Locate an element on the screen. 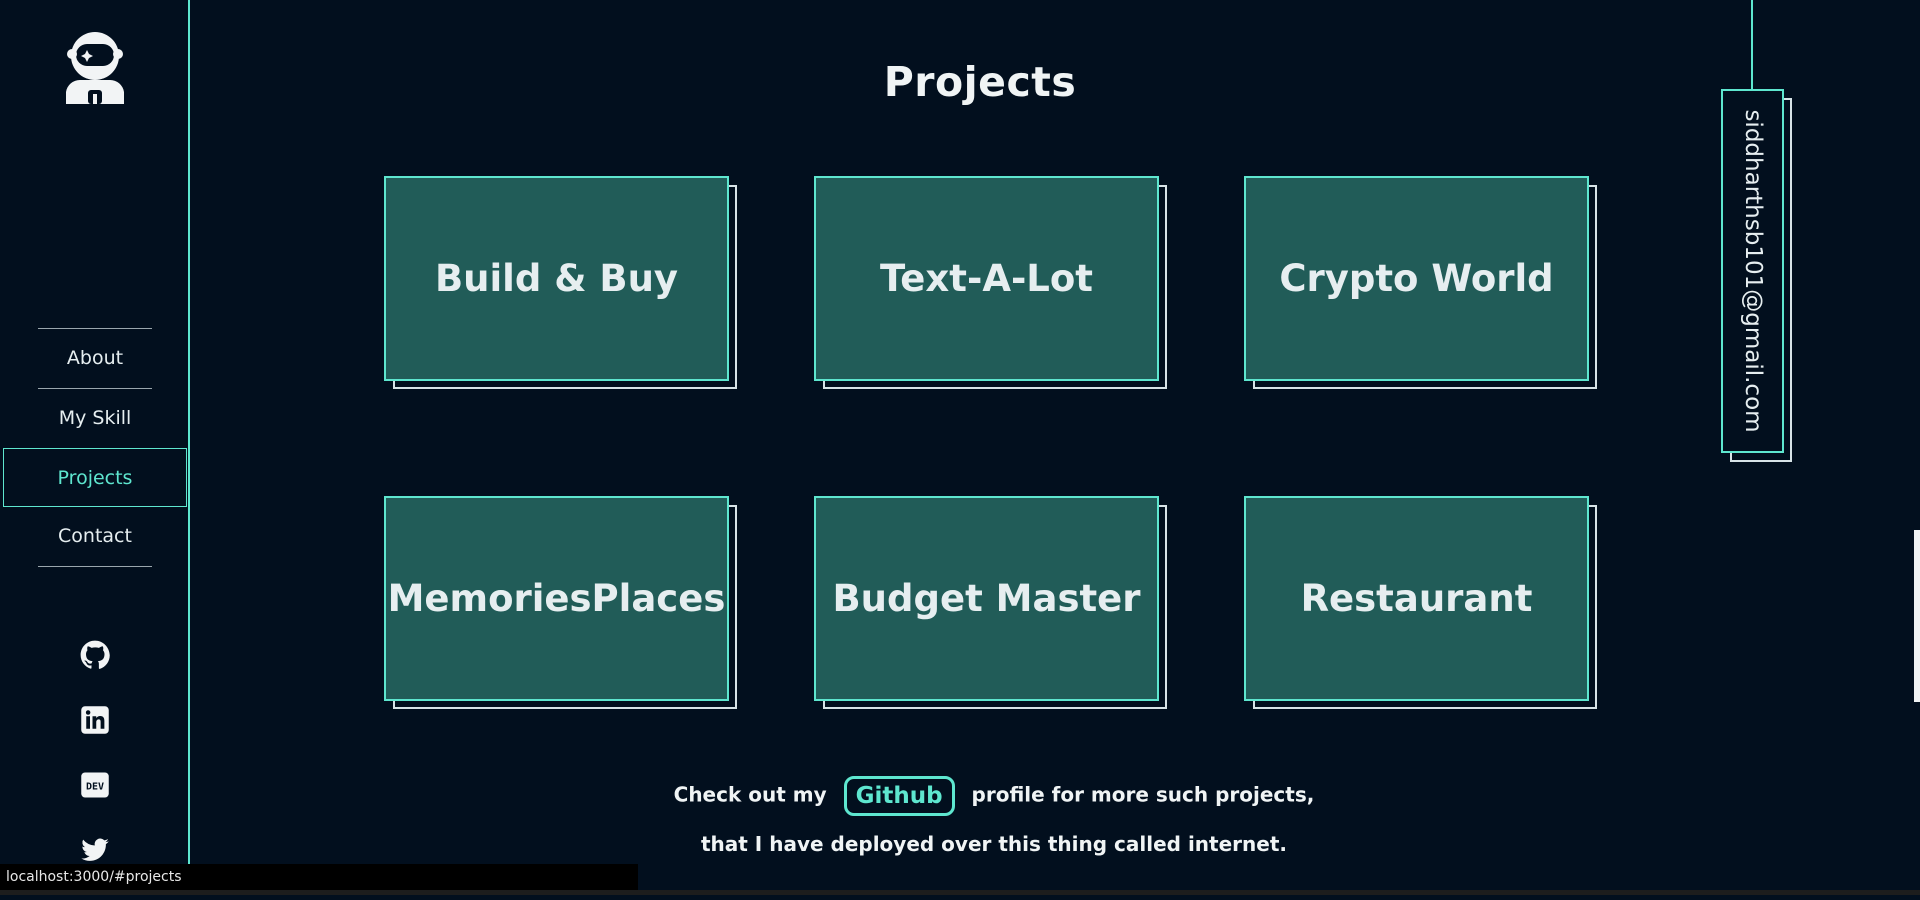 The height and width of the screenshot is (900, 1920). browser-status-bar: localhost:3000/#projects is located at coordinates (319, 877).